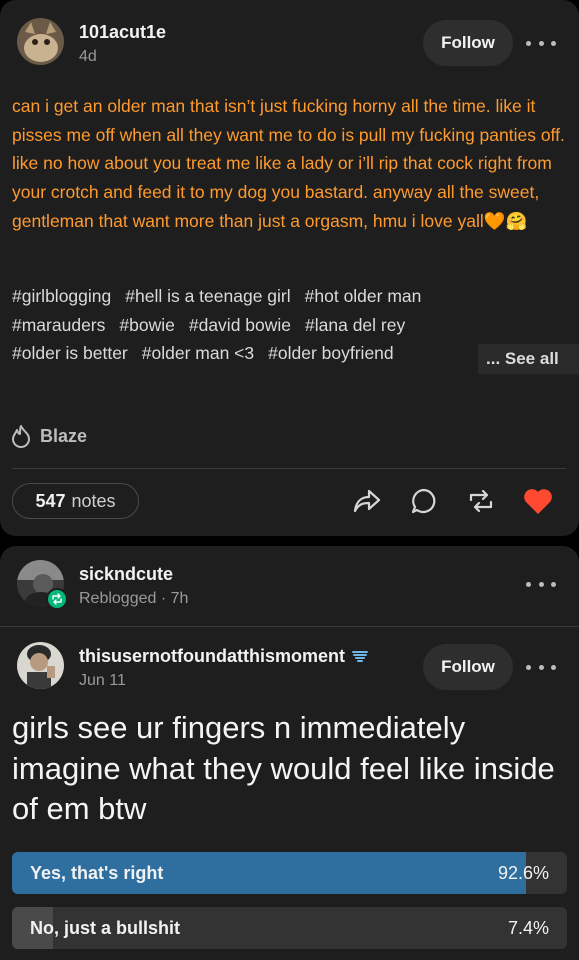 The height and width of the screenshot is (960, 579). I want to click on tag: #hot older man, so click(363, 296).